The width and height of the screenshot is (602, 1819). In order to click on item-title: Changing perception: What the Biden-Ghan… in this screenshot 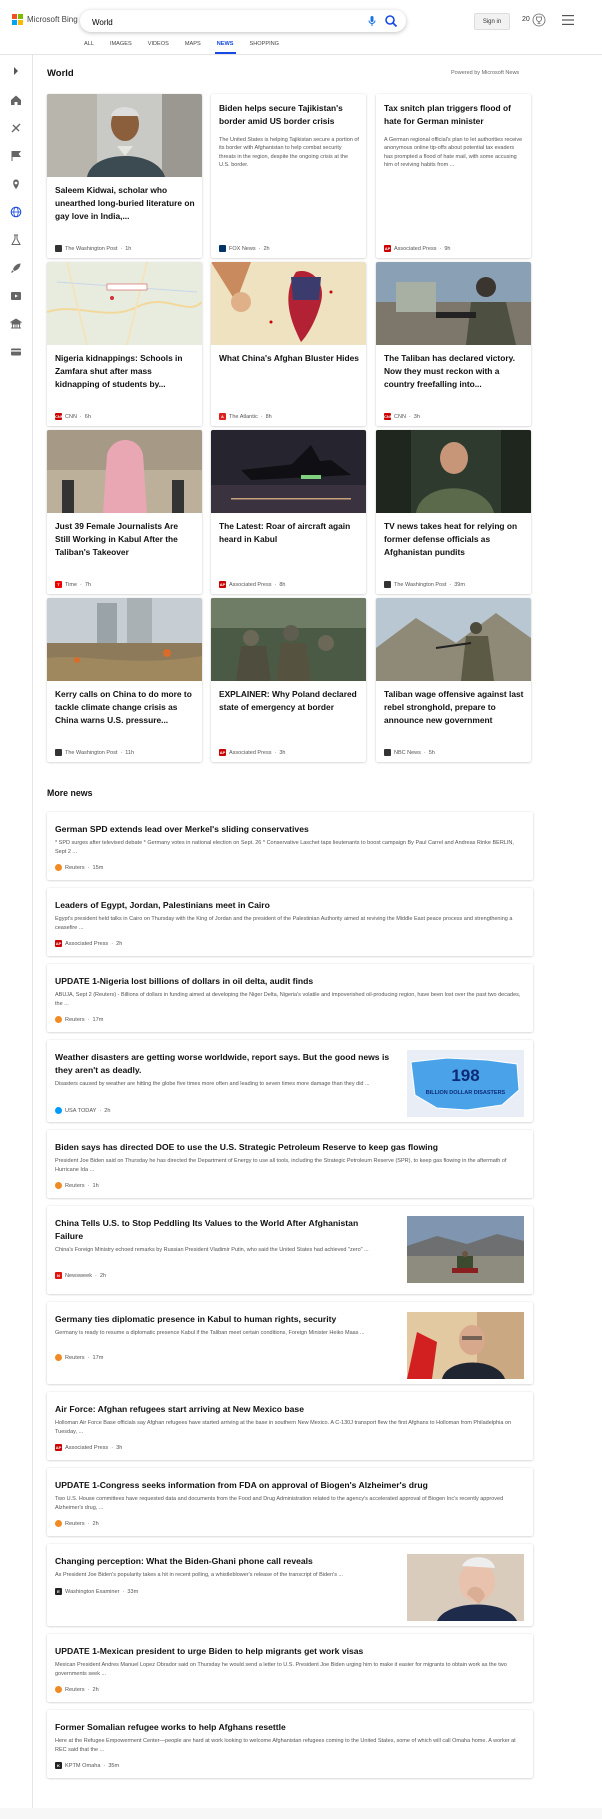, I will do `click(184, 1561)`.